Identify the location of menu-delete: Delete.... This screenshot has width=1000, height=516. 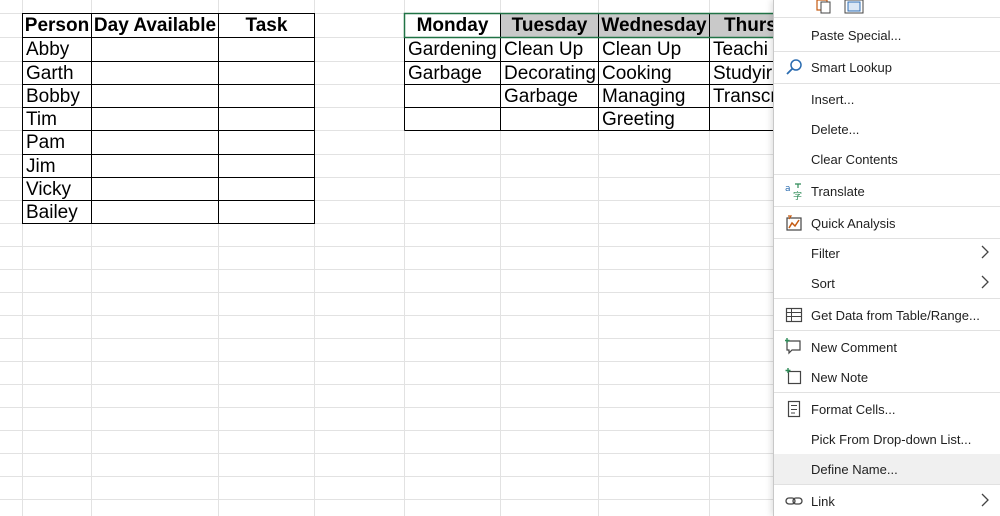
(887, 129).